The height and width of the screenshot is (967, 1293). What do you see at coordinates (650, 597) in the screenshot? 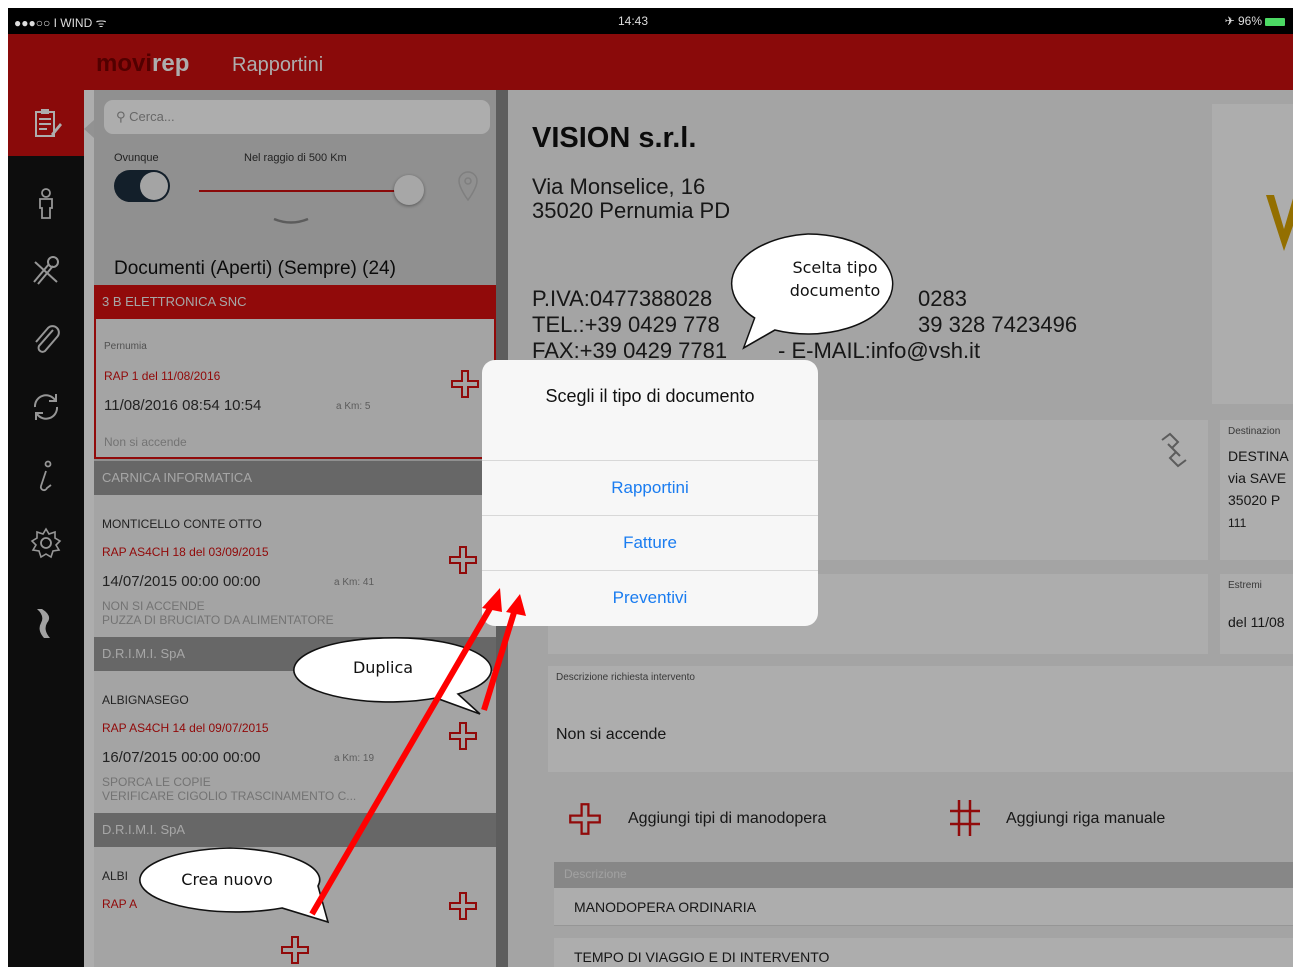
I see `option-preventivi: Preventivi` at bounding box center [650, 597].